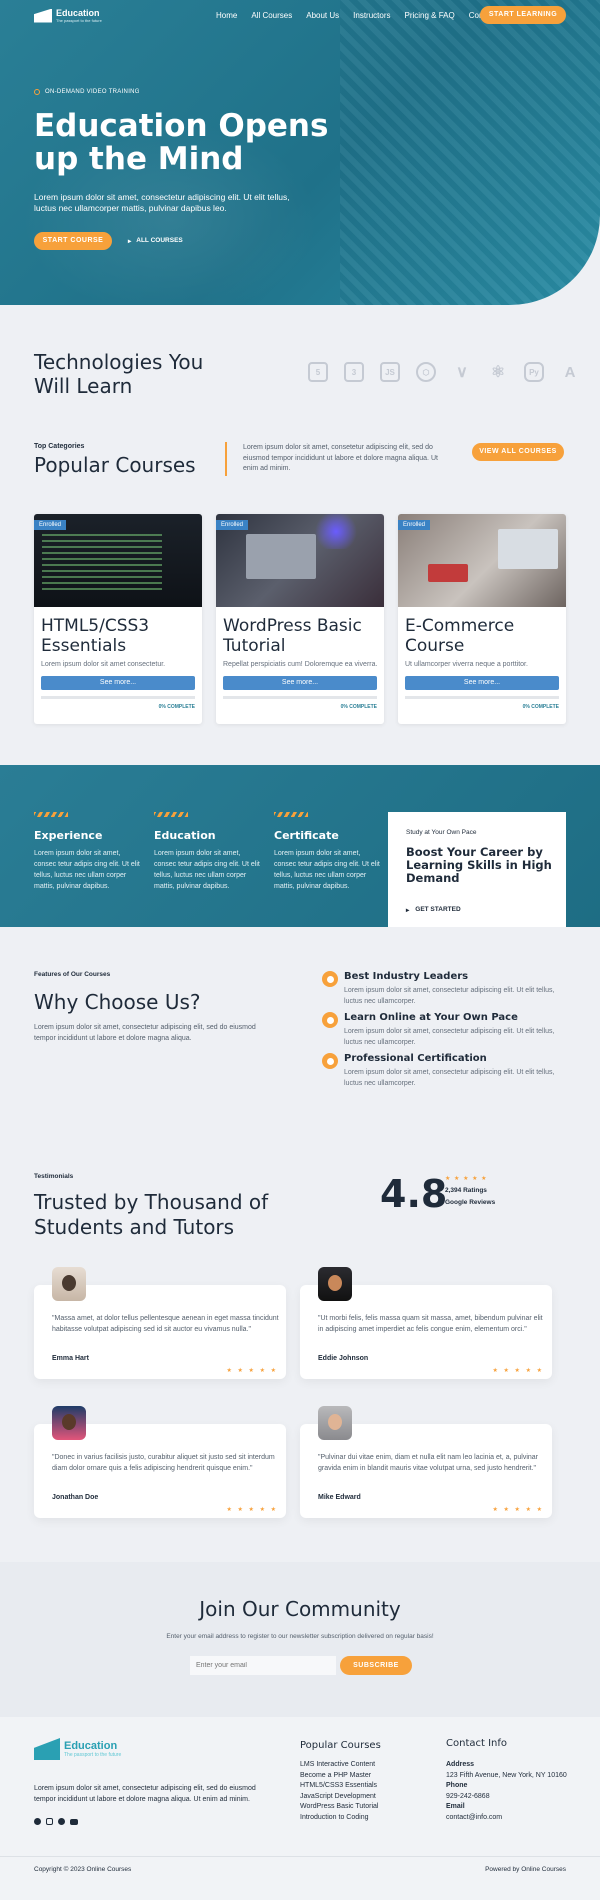 The height and width of the screenshot is (1900, 600). I want to click on email-value: contact@info.com, so click(506, 1818).